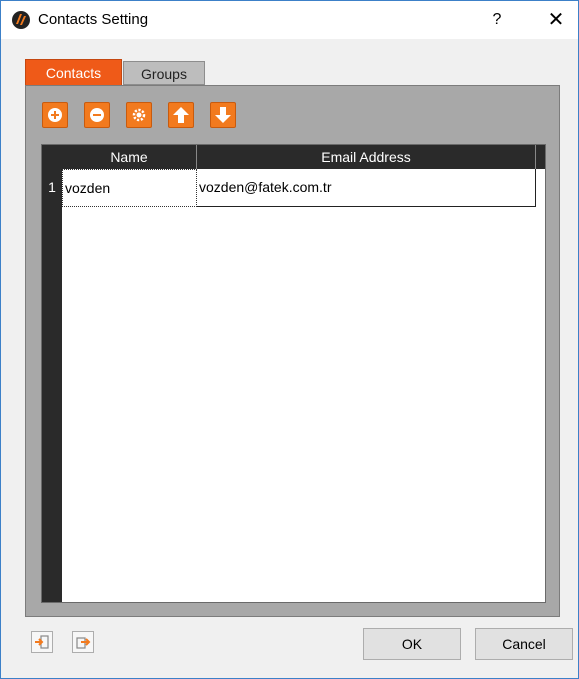 The height and width of the screenshot is (679, 579). What do you see at coordinates (289, 20) in the screenshot?
I see `title-bar: Contacts Setting ? ✕` at bounding box center [289, 20].